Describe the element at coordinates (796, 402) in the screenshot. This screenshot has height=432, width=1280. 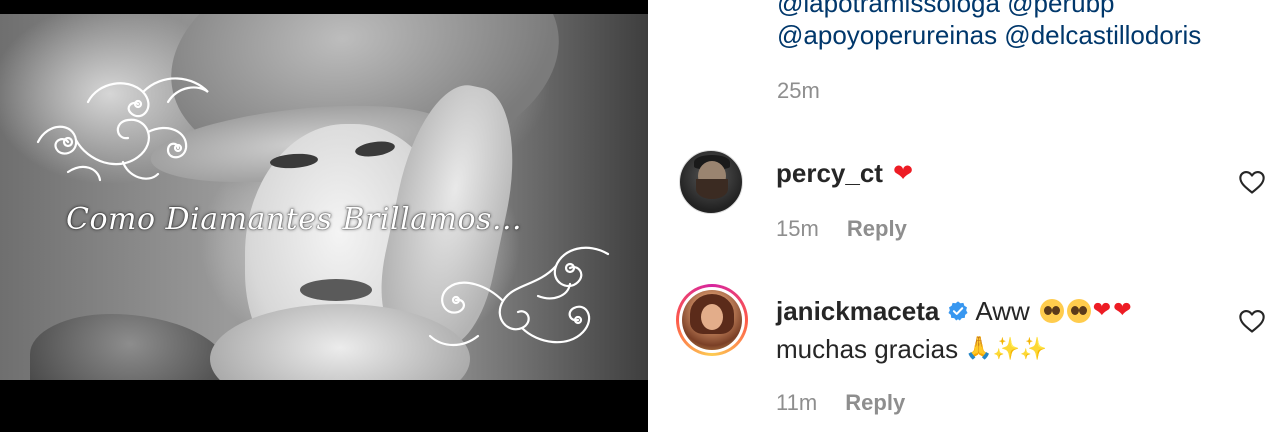
I see `comment-timestamp: 11m` at that location.